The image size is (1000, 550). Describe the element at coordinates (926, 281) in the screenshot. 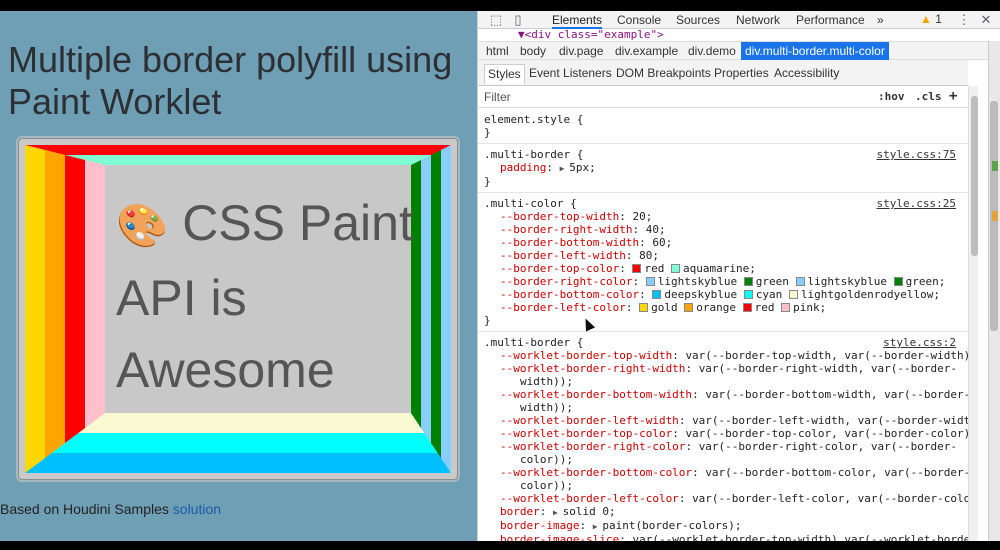

I see `css-property-value: green;` at that location.